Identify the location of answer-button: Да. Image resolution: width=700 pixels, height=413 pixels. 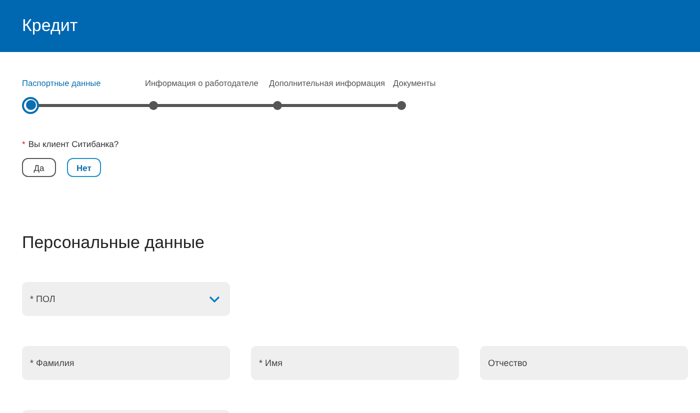
(39, 167).